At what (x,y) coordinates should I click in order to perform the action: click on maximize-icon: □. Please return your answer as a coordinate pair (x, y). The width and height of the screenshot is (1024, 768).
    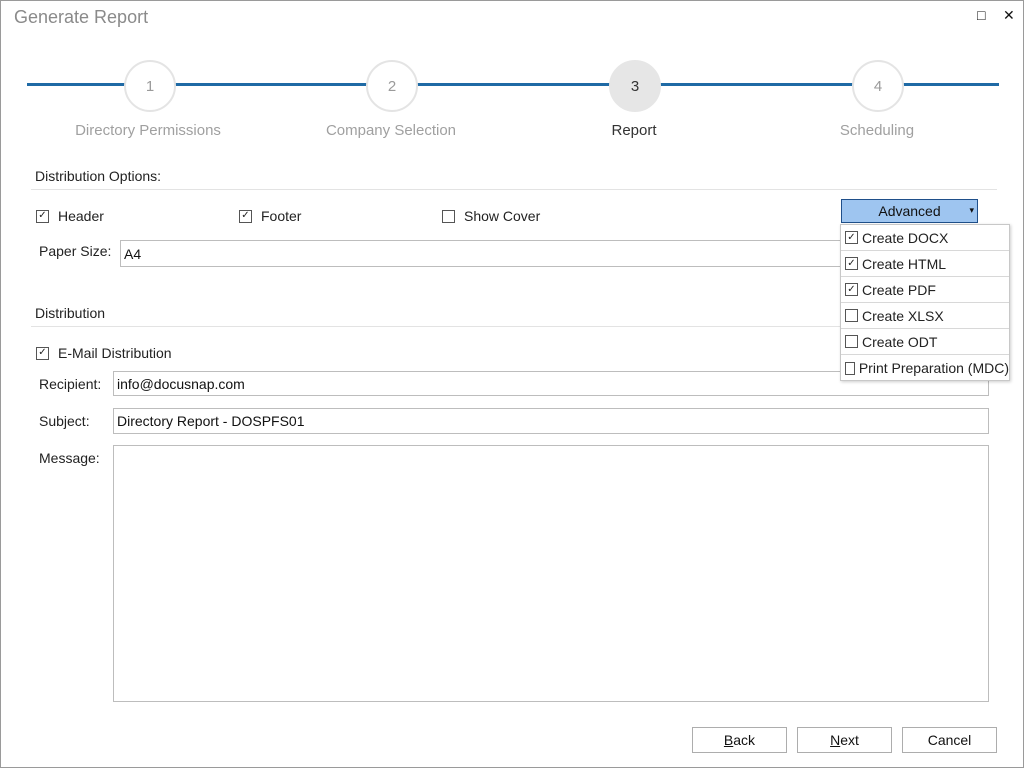
    Looking at the image, I should click on (981, 15).